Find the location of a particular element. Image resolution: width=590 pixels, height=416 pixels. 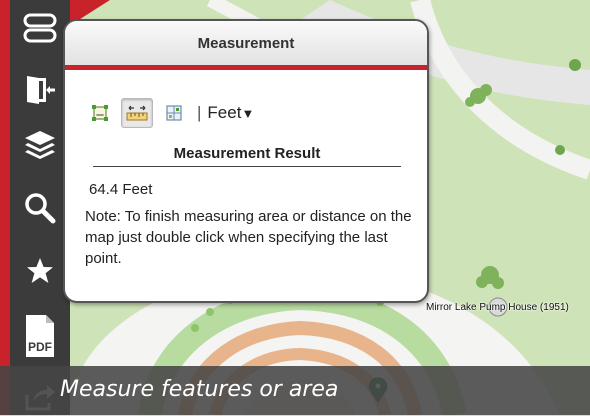

brand-strip is located at coordinates (5, 207).